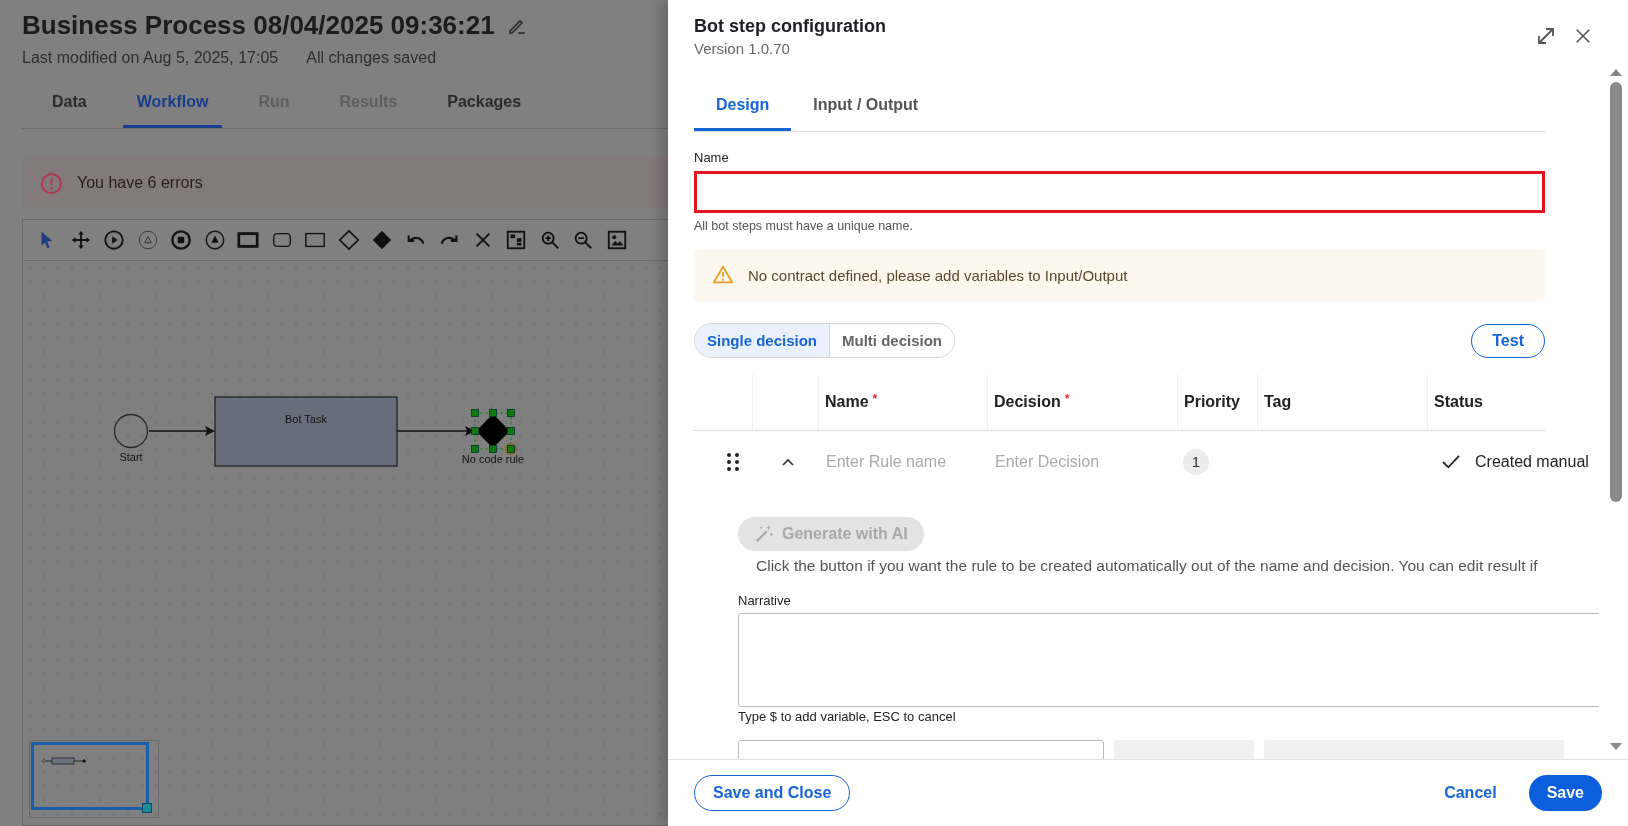 The image size is (1628, 826). I want to click on minimap-diagram-drawing, so click(65, 761).